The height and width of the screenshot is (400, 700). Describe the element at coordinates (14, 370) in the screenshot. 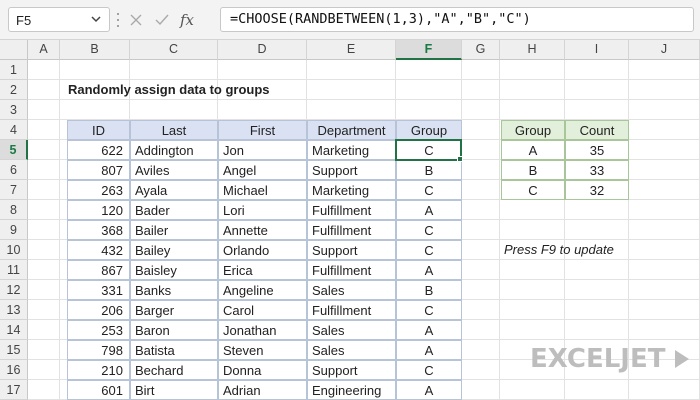

I see `row-header-16: 16` at that location.